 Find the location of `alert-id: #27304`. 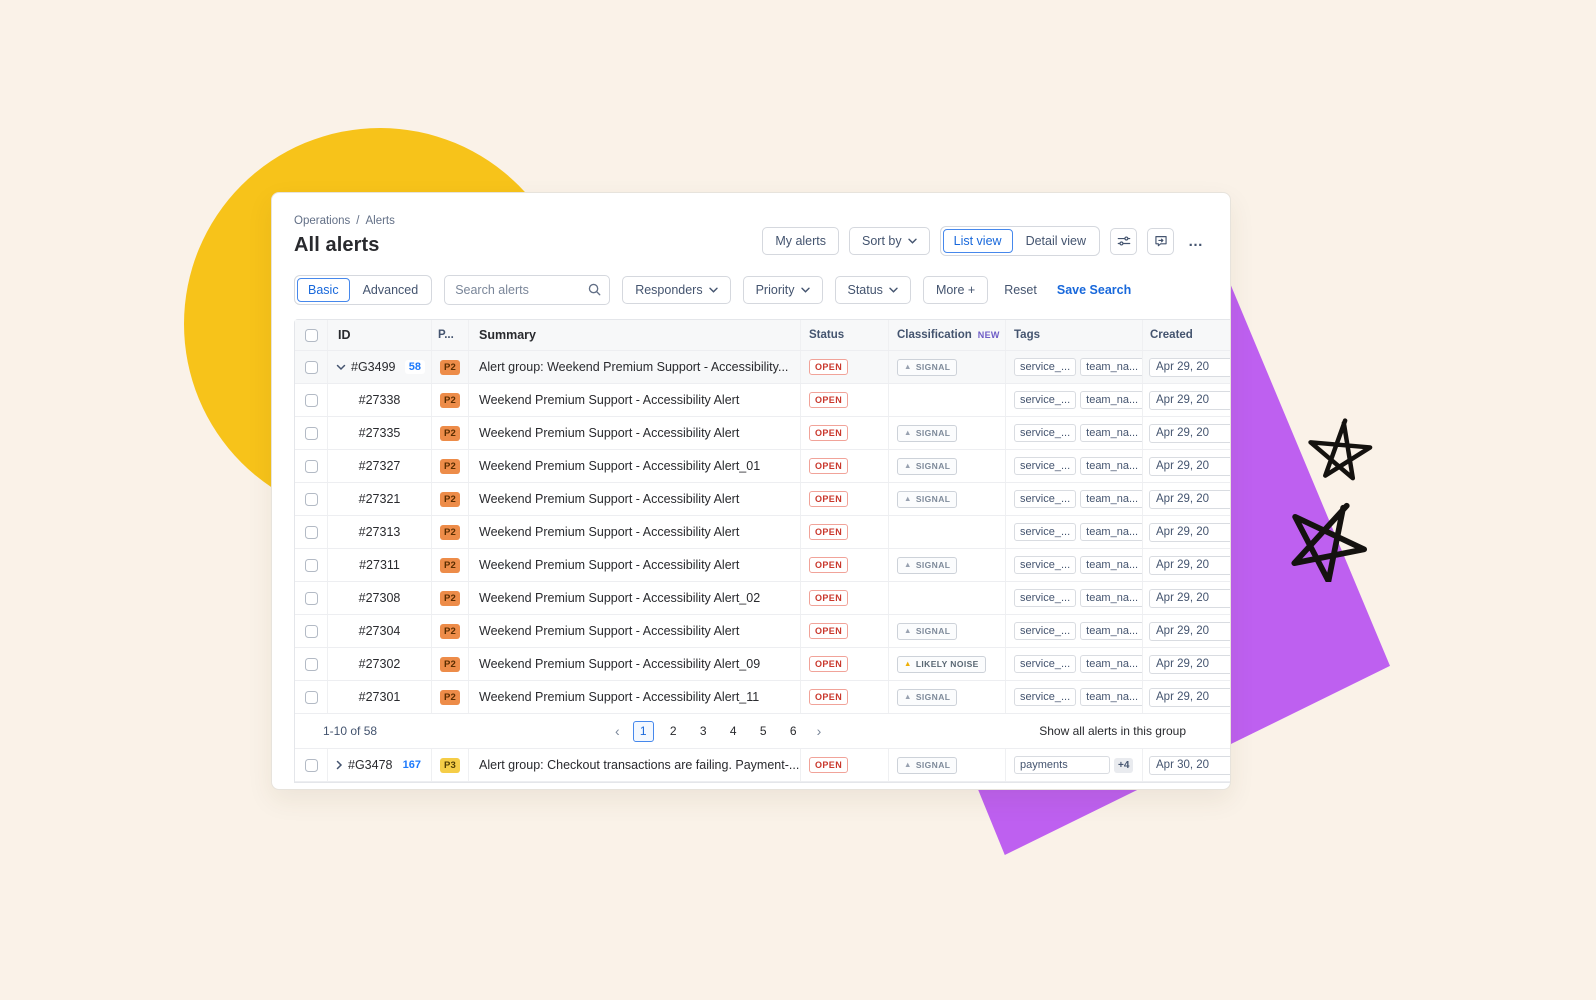

alert-id: #27304 is located at coordinates (380, 631).